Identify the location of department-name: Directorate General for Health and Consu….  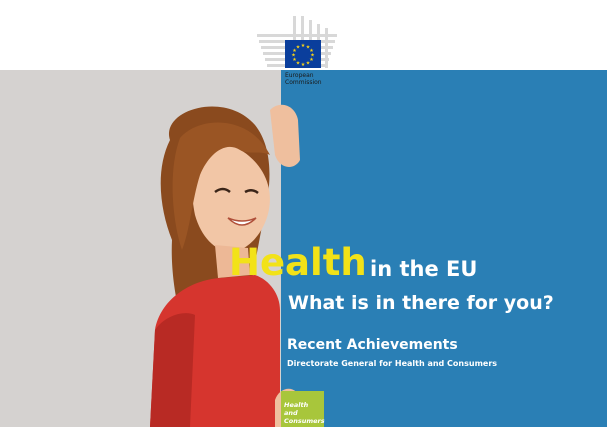
(392, 363).